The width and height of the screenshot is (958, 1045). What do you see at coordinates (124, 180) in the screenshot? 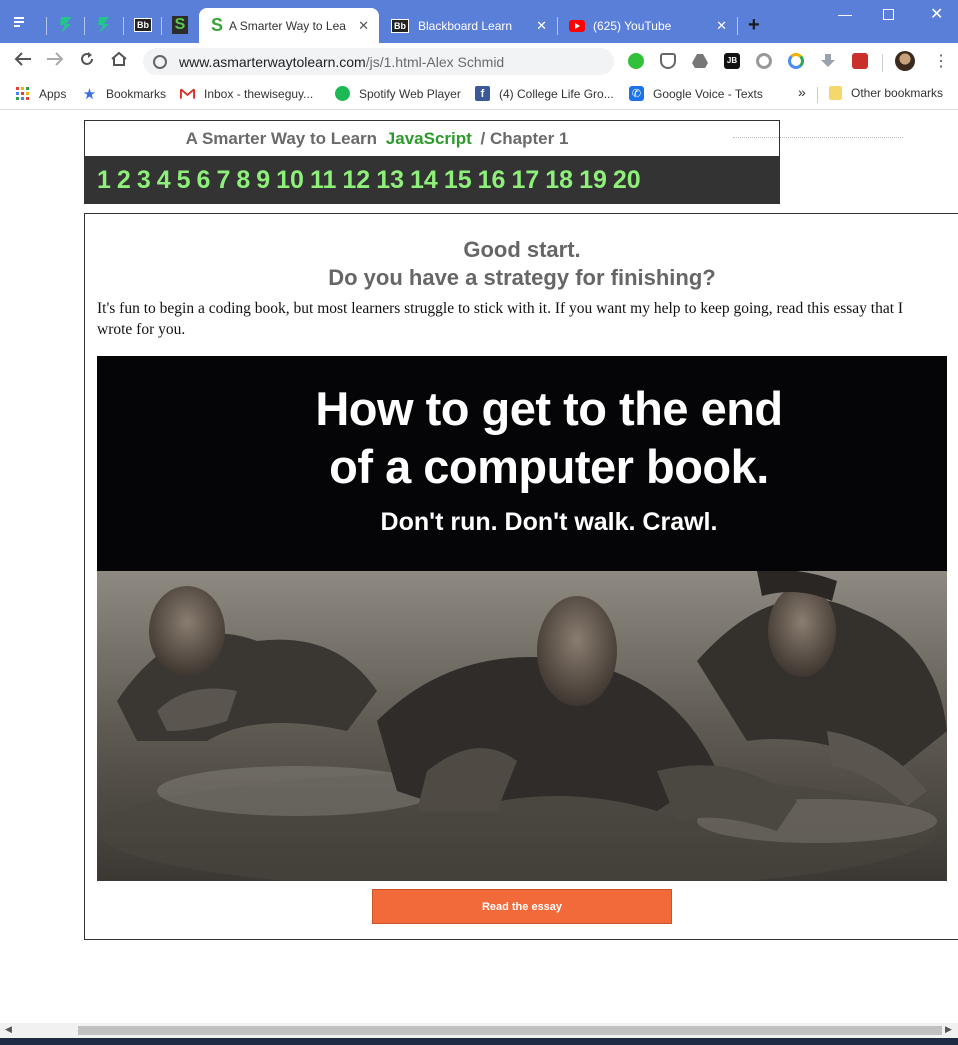
I see `chapter-link: 2` at bounding box center [124, 180].